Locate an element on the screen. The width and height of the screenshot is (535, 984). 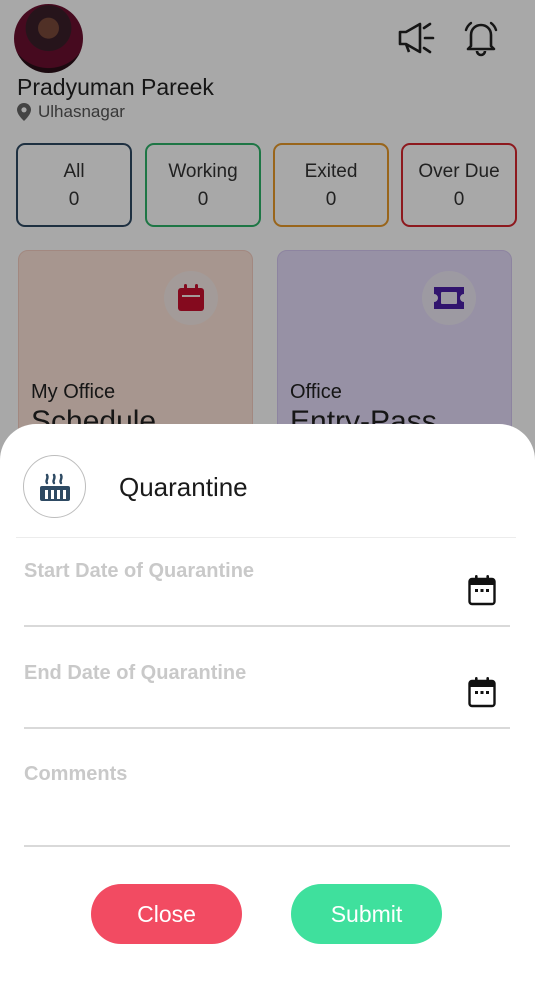
end-date-label: End Date of Quarantine is located at coordinates (135, 673).